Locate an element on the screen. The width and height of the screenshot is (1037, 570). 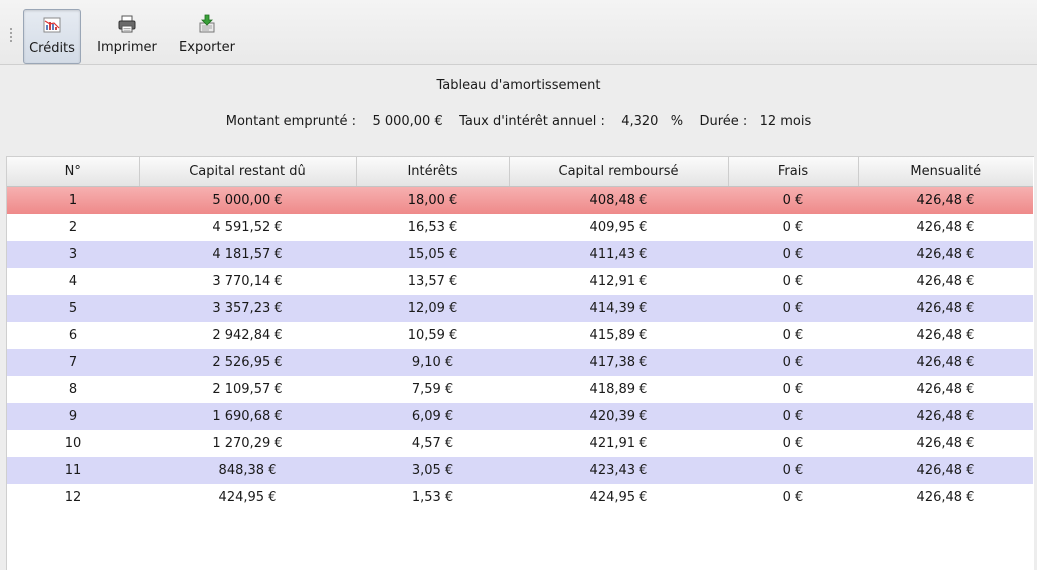
print-button: Imprimer is located at coordinates (127, 36).